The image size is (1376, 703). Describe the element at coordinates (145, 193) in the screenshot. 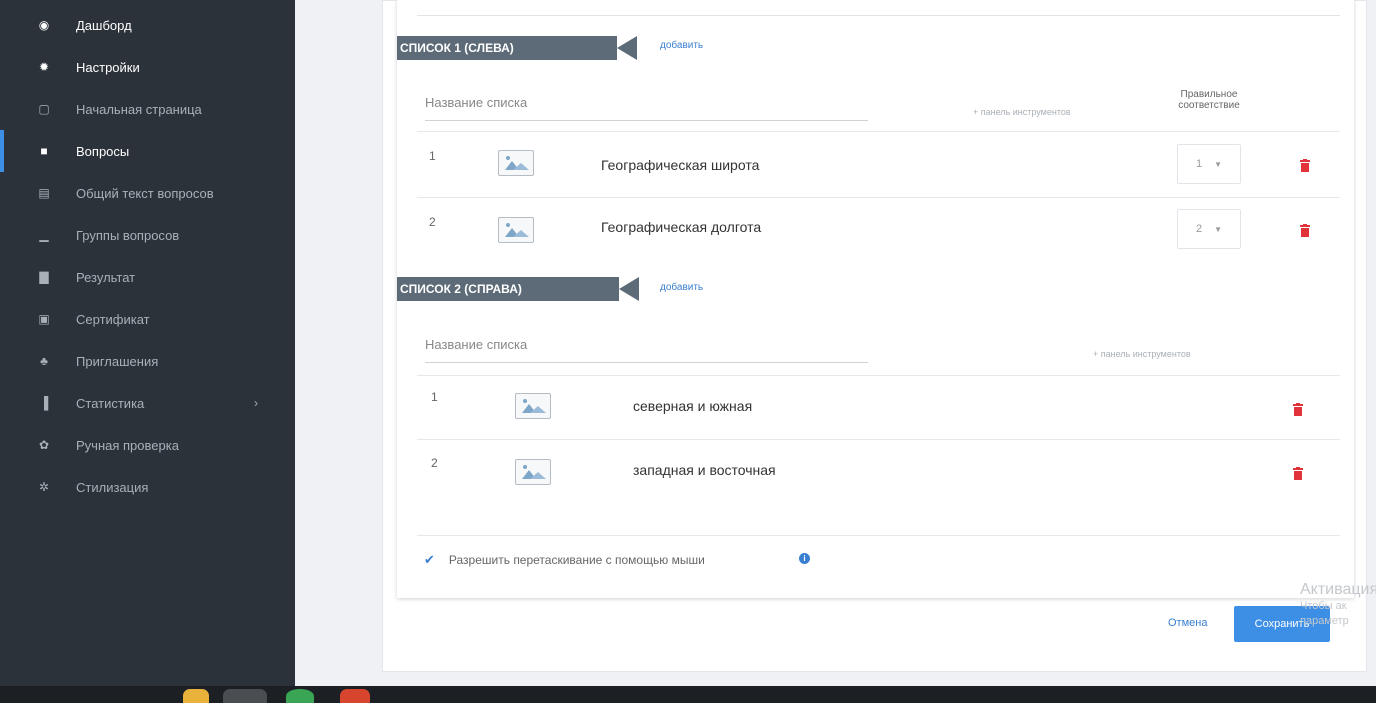

I see `sidebar-item-label: Общий текст вопросов` at that location.